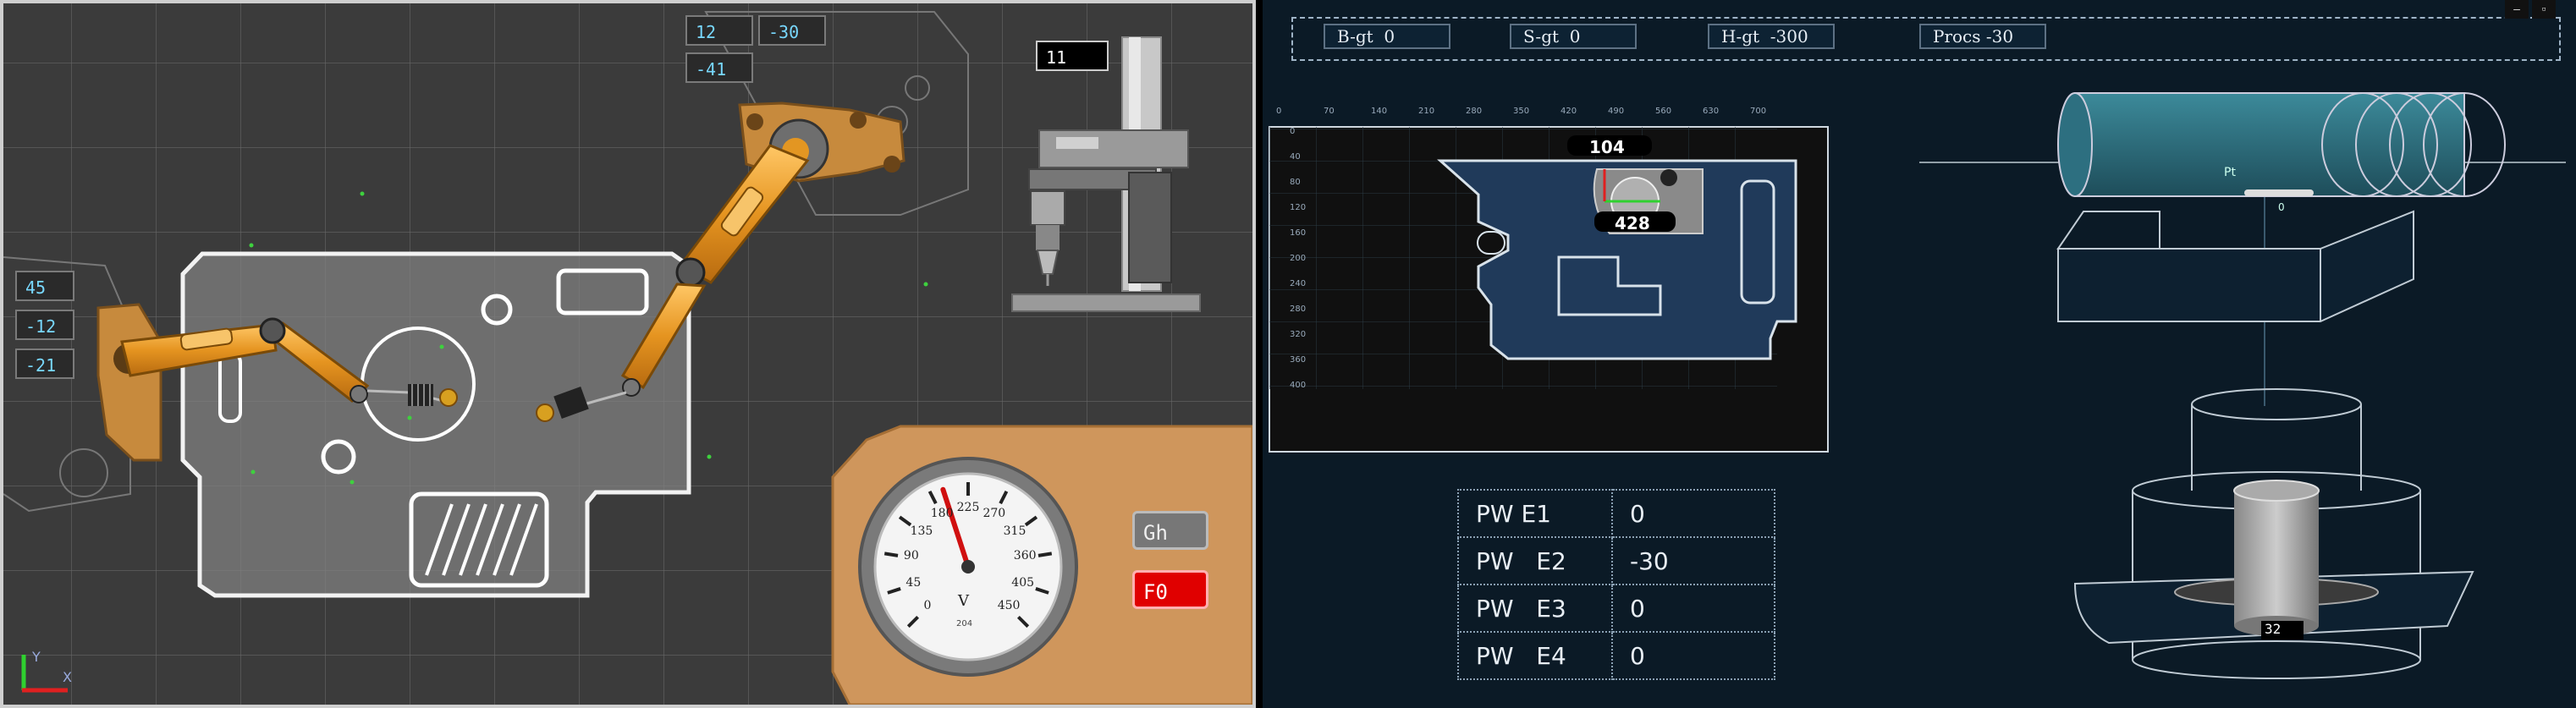 The image size is (2576, 708). Describe the element at coordinates (1474, 111) in the screenshot. I see `map-x-tick-label: 280` at that location.